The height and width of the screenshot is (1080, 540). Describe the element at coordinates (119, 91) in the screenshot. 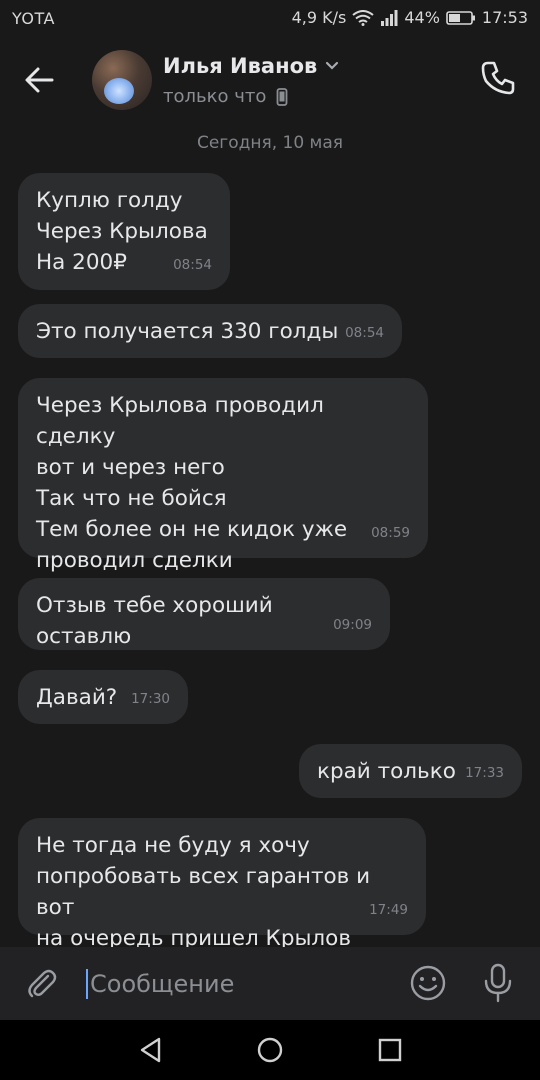

I see `avatar-image` at that location.